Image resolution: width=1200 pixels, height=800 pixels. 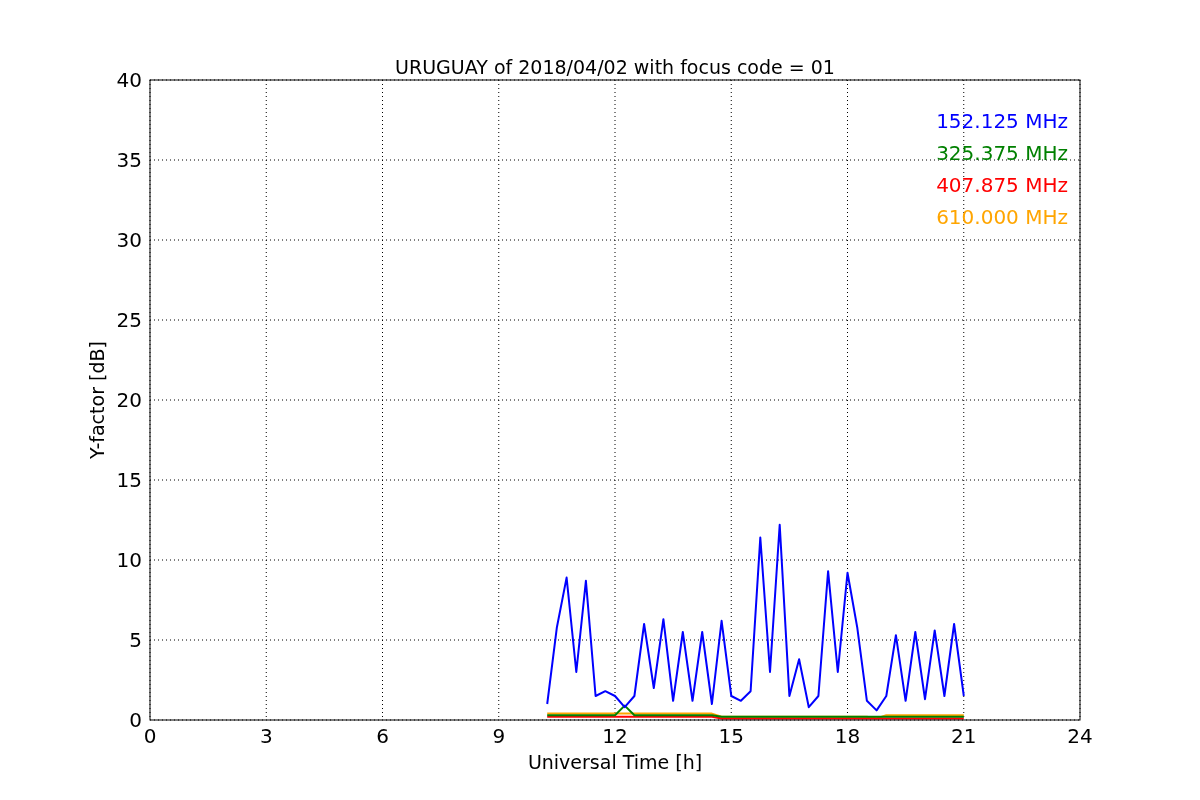 What do you see at coordinates (266, 736) in the screenshot?
I see `x-tick-label: 3` at bounding box center [266, 736].